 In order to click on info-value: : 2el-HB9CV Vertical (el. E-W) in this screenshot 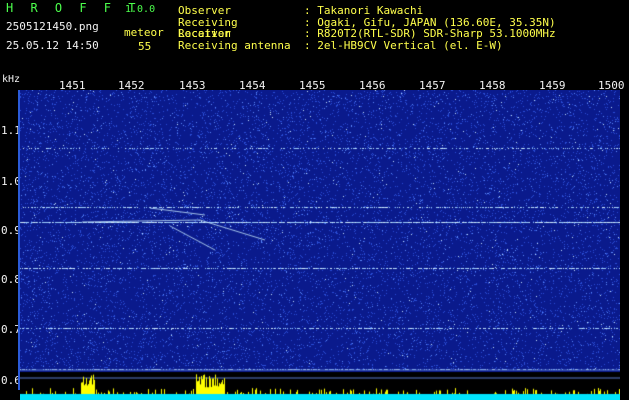, I will do `click(403, 45)`.